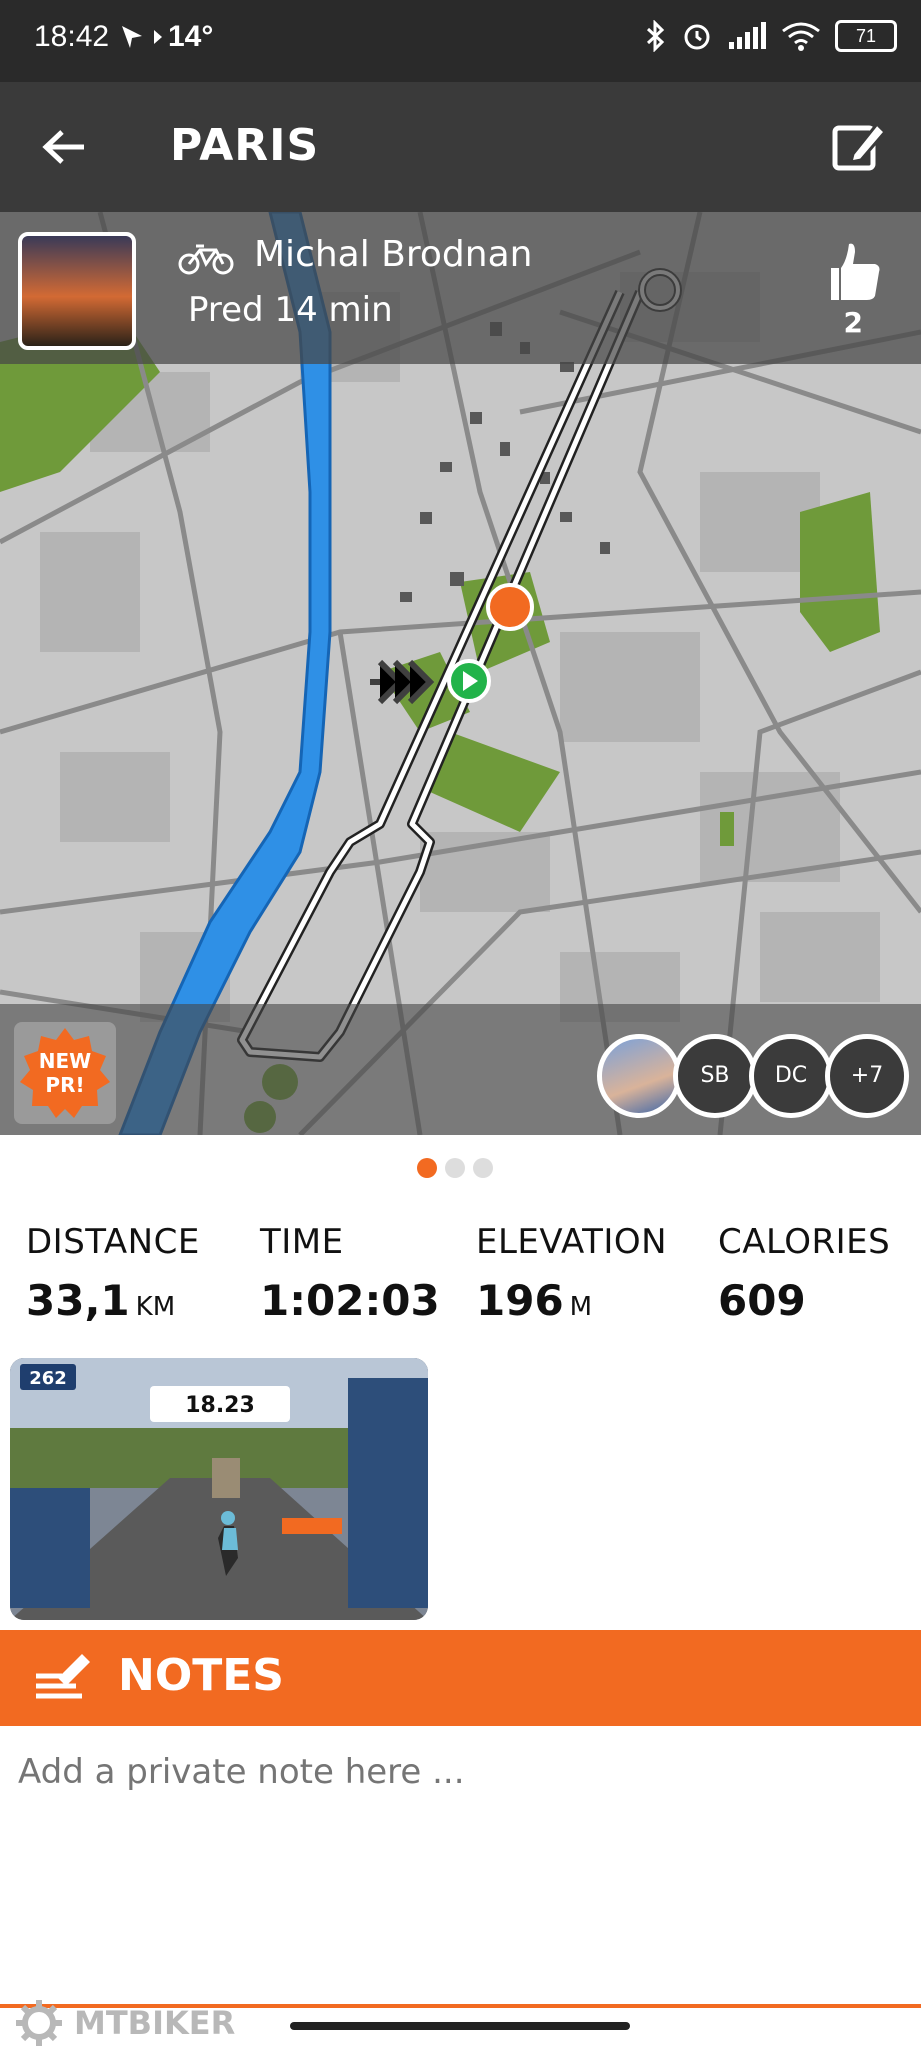  Describe the element at coordinates (867, 1076) in the screenshot. I see `participants-more: +7` at that location.